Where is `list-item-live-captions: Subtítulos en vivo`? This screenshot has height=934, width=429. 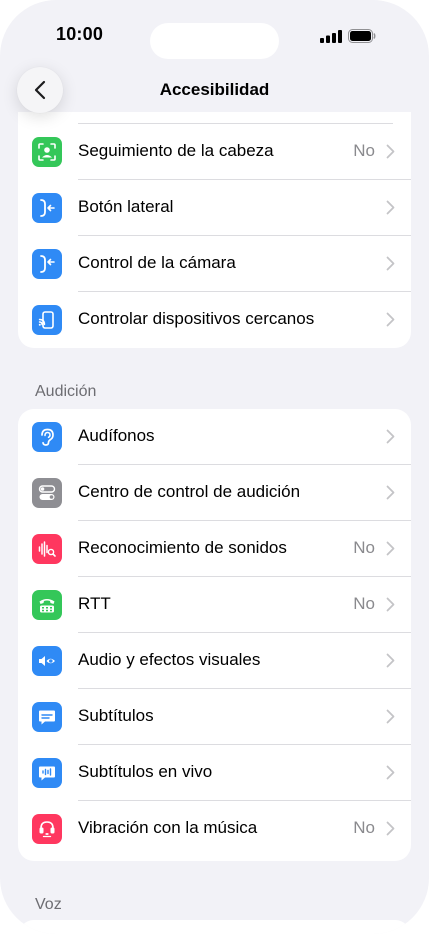 list-item-live-captions: Subtítulos en vivo is located at coordinates (214, 773).